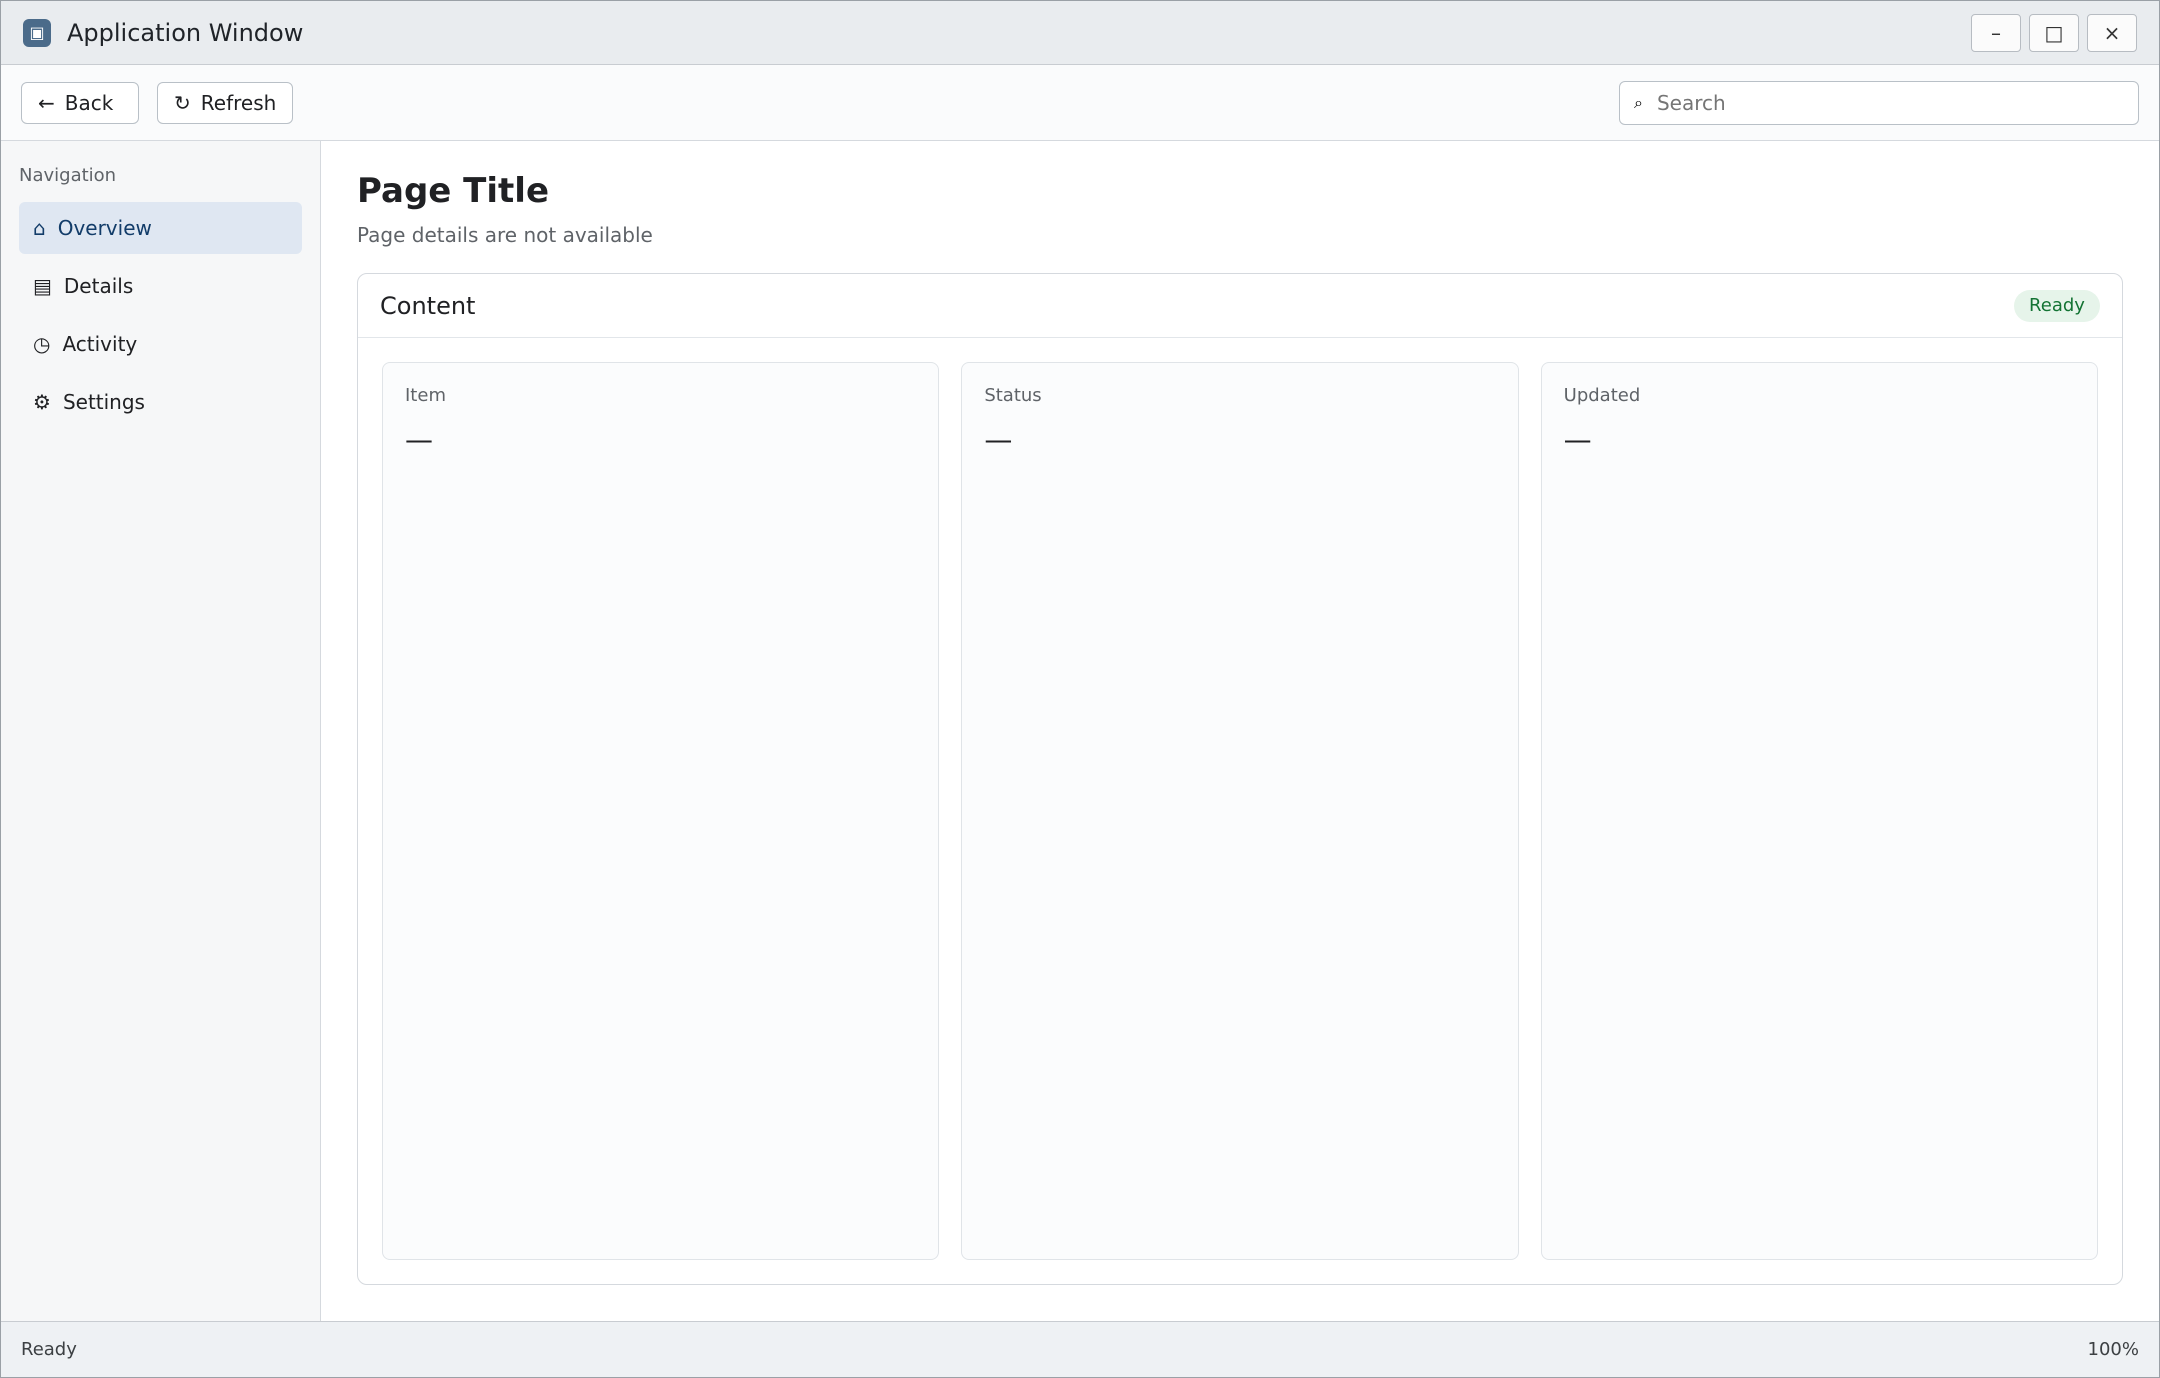  What do you see at coordinates (1996, 32) in the screenshot?
I see `minimize-button: –` at bounding box center [1996, 32].